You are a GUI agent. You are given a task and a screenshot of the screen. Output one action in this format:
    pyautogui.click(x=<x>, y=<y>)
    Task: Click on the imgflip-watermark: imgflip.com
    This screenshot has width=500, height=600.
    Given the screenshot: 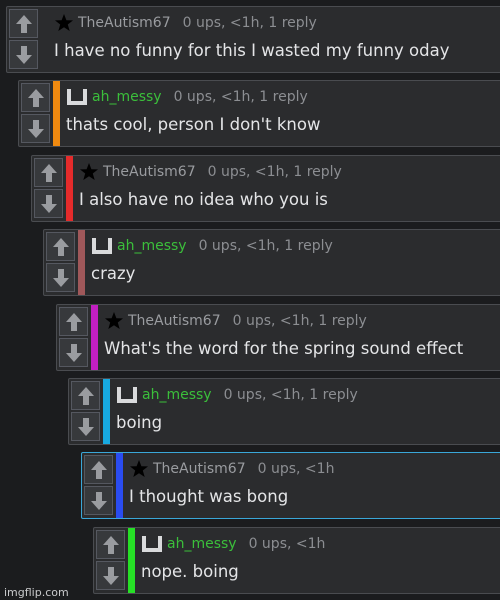 What is the action you would take?
    pyautogui.click(x=36, y=592)
    